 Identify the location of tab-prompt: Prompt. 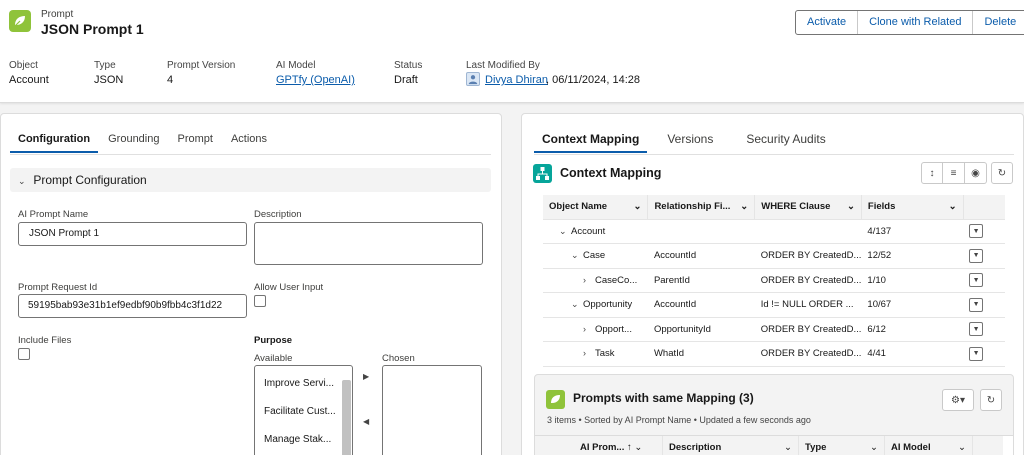
(194, 139).